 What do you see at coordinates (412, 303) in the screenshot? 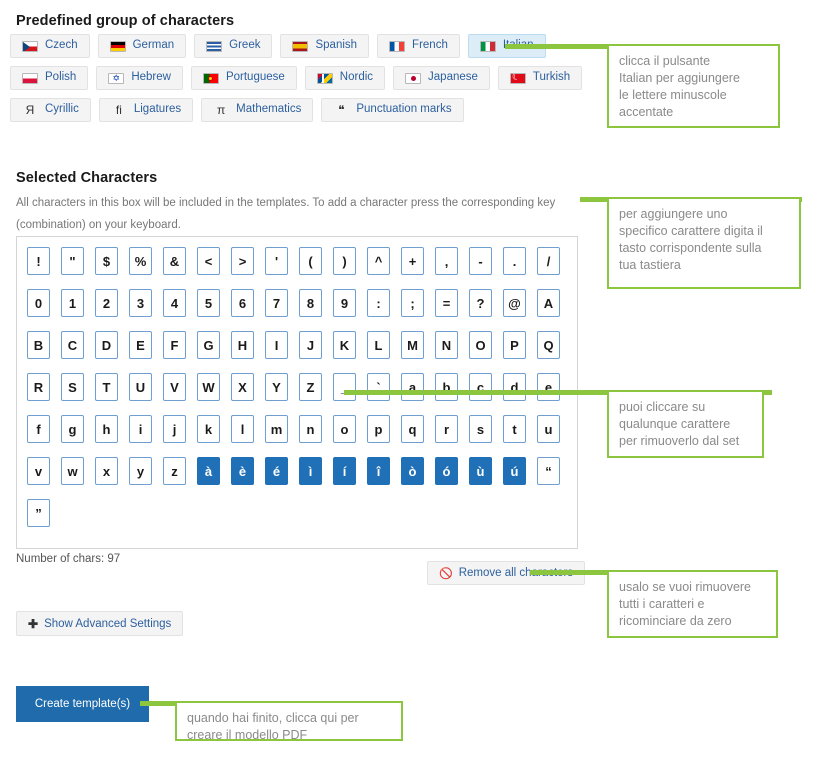
I see `character-key: ;` at bounding box center [412, 303].